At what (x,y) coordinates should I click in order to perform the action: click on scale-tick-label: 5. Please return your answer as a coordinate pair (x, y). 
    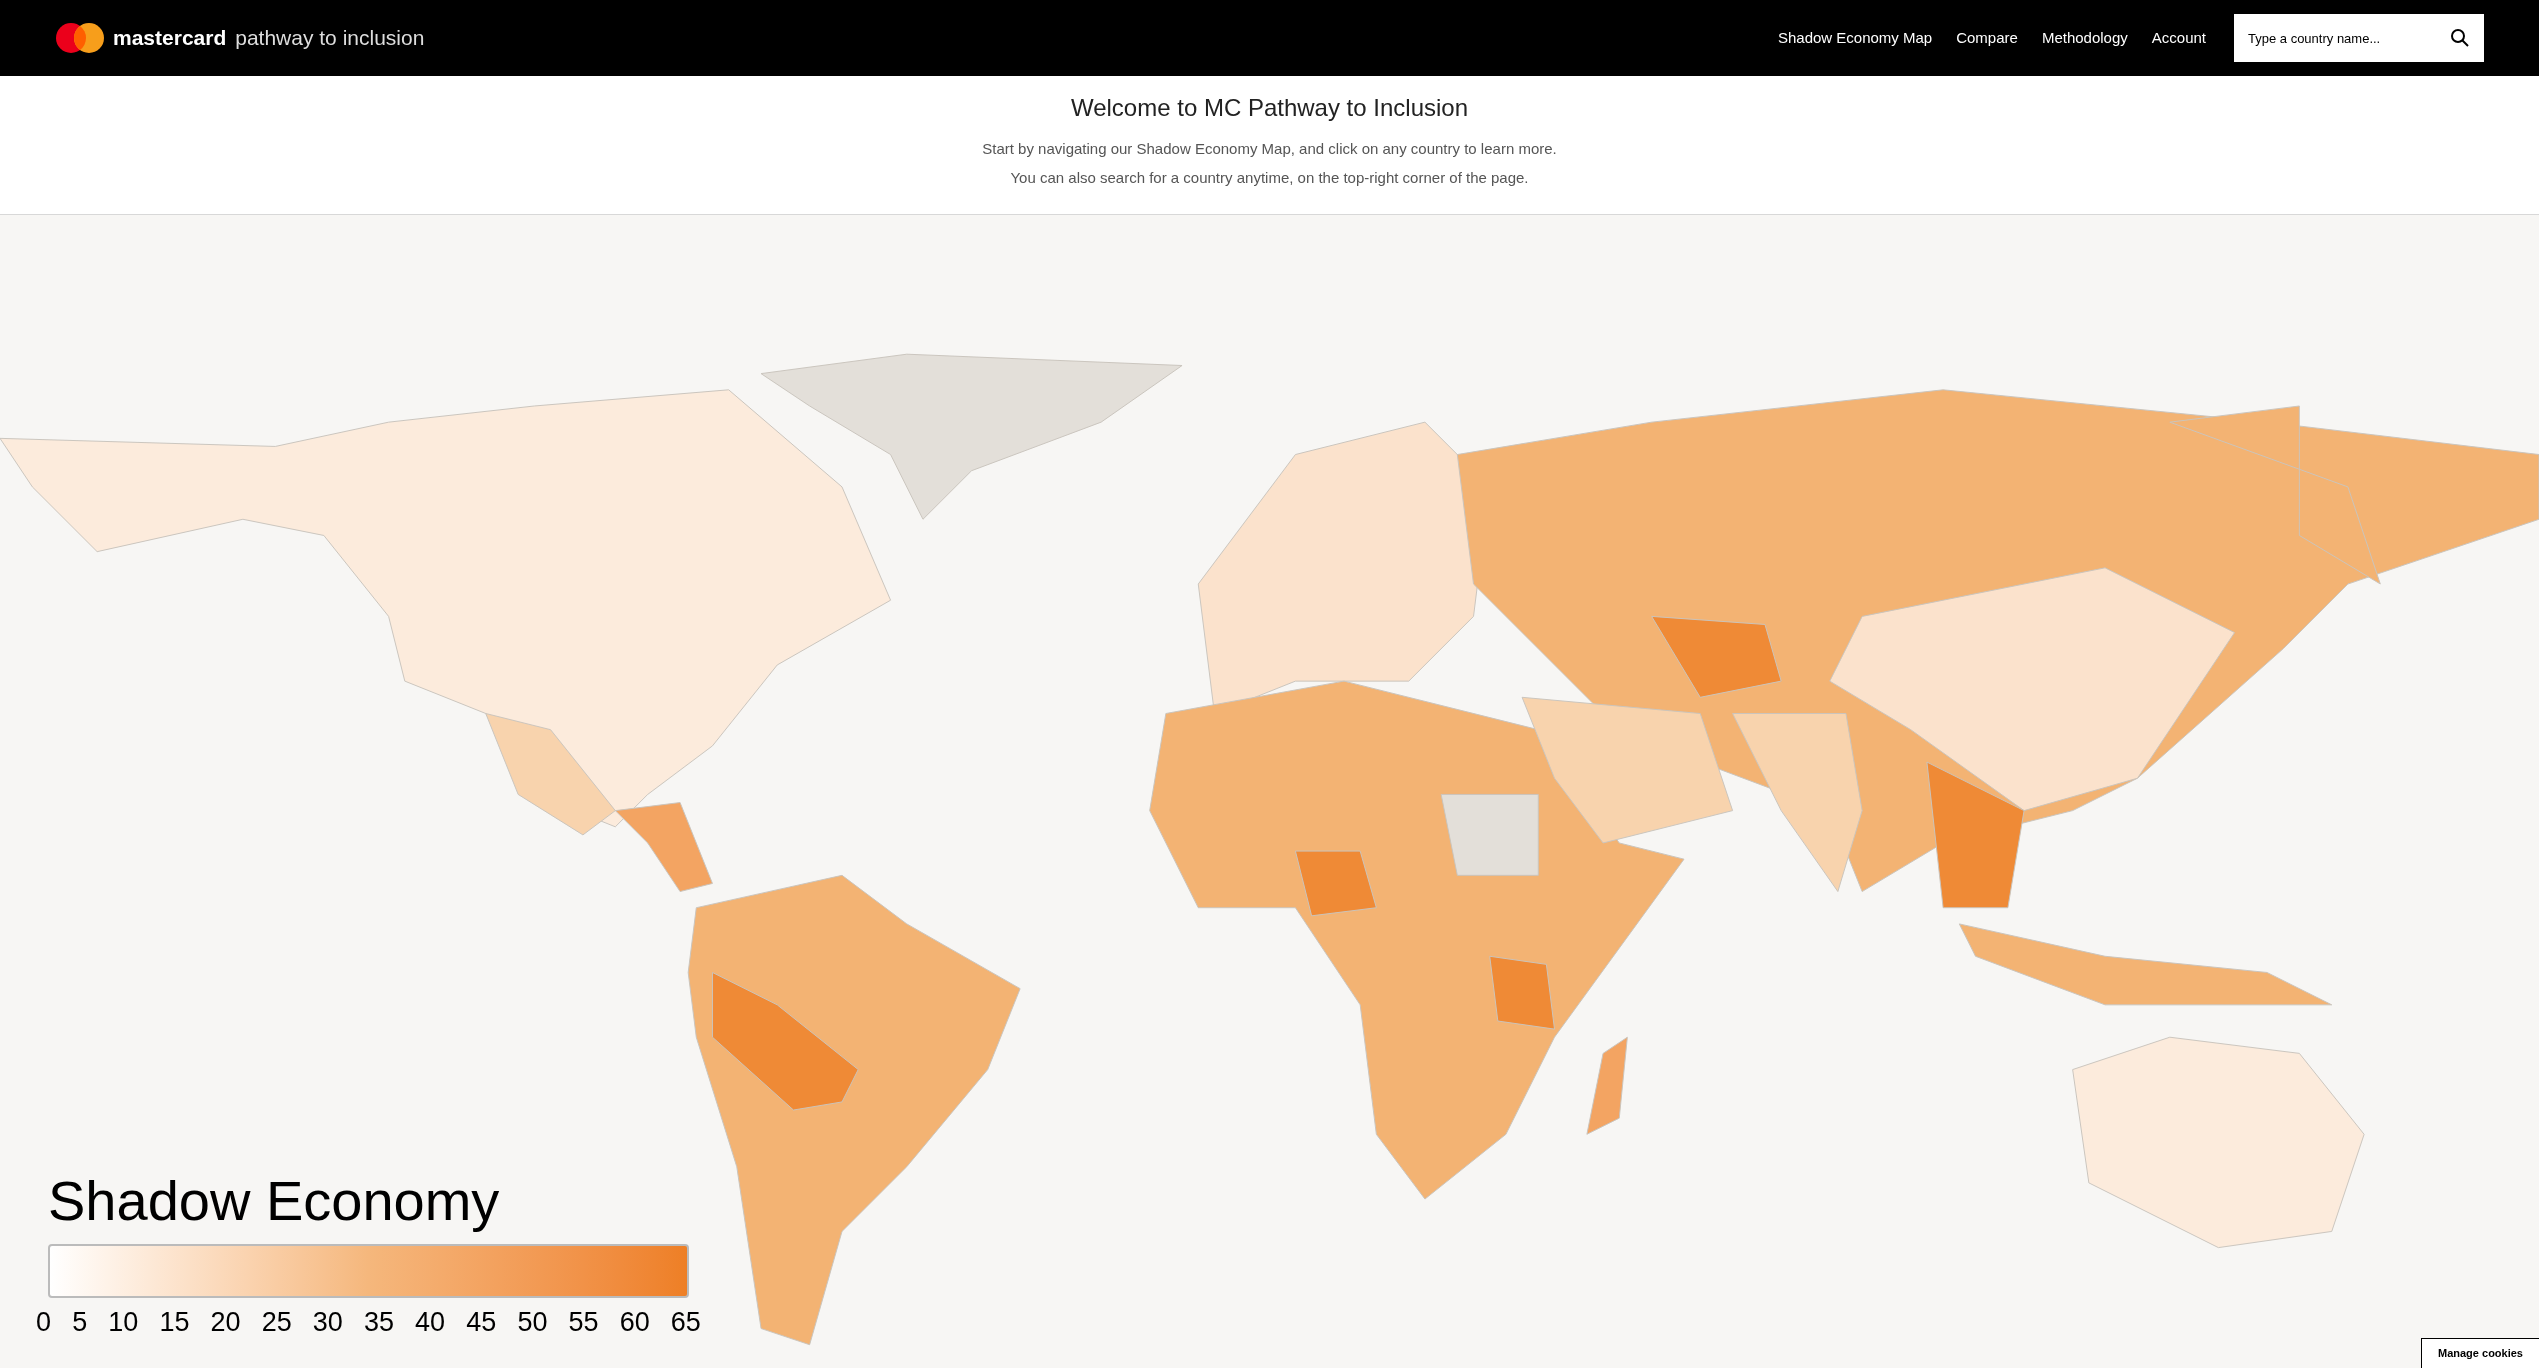
    Looking at the image, I should click on (80, 1322).